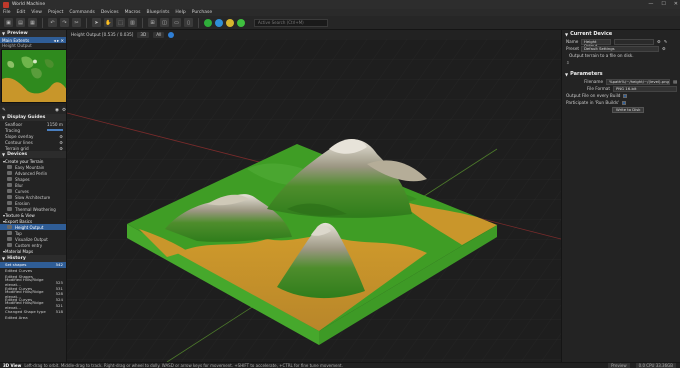 The height and width of the screenshot is (368, 680). What do you see at coordinates (164, 22) in the screenshot?
I see `split-icon: ◫` at bounding box center [164, 22].